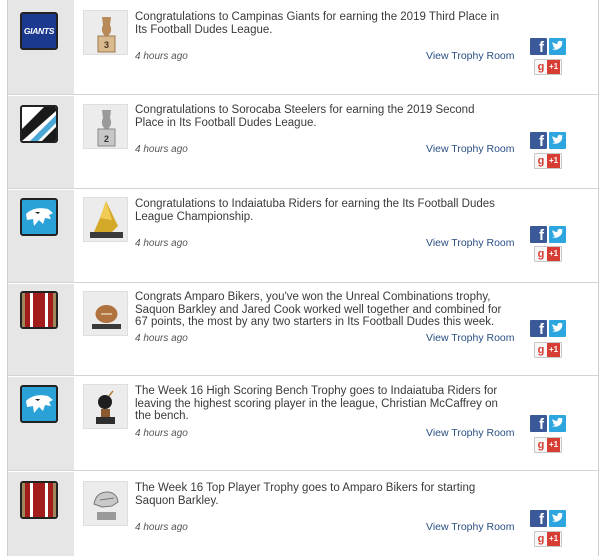 Image resolution: width=606 pixels, height=556 pixels. What do you see at coordinates (39, 124) in the screenshot?
I see `steelers-logo-icon` at bounding box center [39, 124].